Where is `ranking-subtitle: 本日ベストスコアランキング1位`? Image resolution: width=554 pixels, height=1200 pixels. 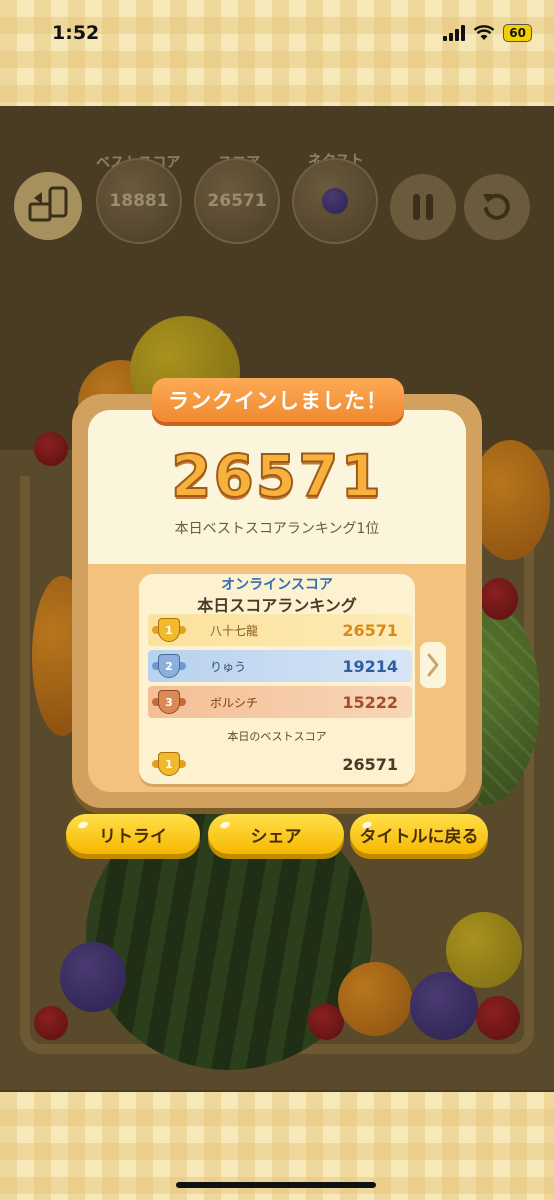
ranking-subtitle: 本日ベストスコアランキング1位 is located at coordinates (277, 529).